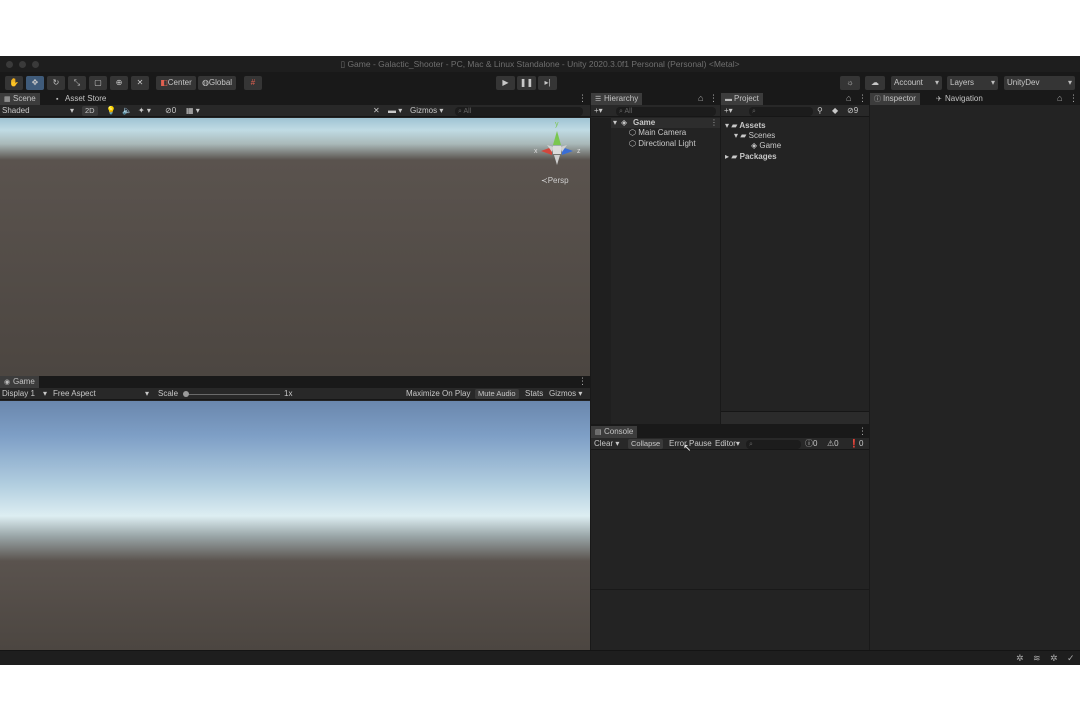  Describe the element at coordinates (811, 444) in the screenshot. I see `log-filter-toggle: ⓘ0` at that location.